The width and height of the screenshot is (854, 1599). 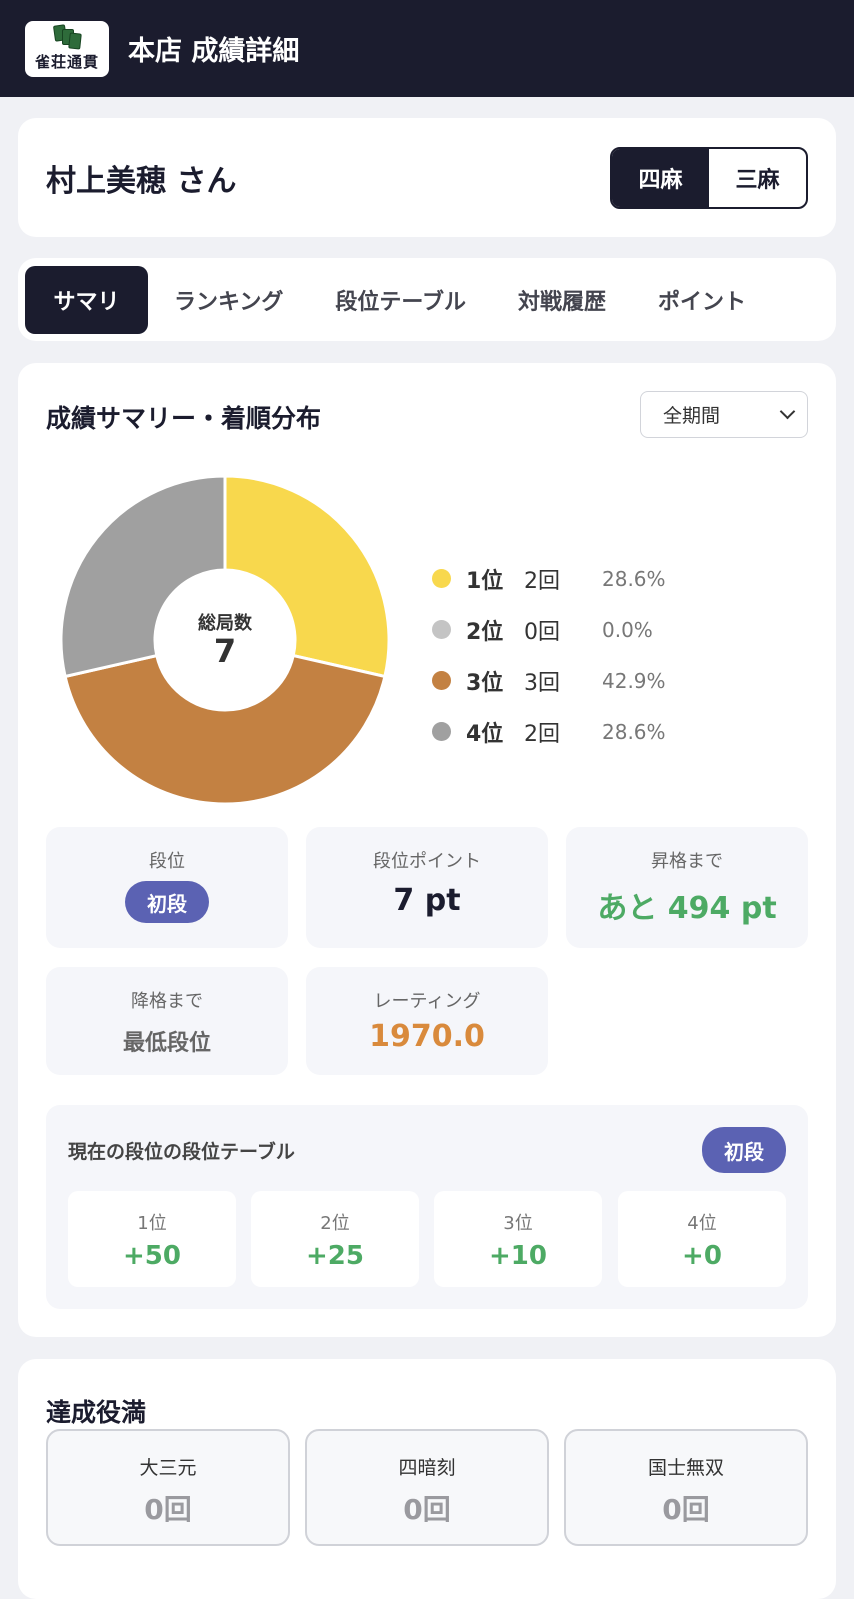 I want to click on rank-table-cell: 3位 +10, so click(x=518, y=1239).